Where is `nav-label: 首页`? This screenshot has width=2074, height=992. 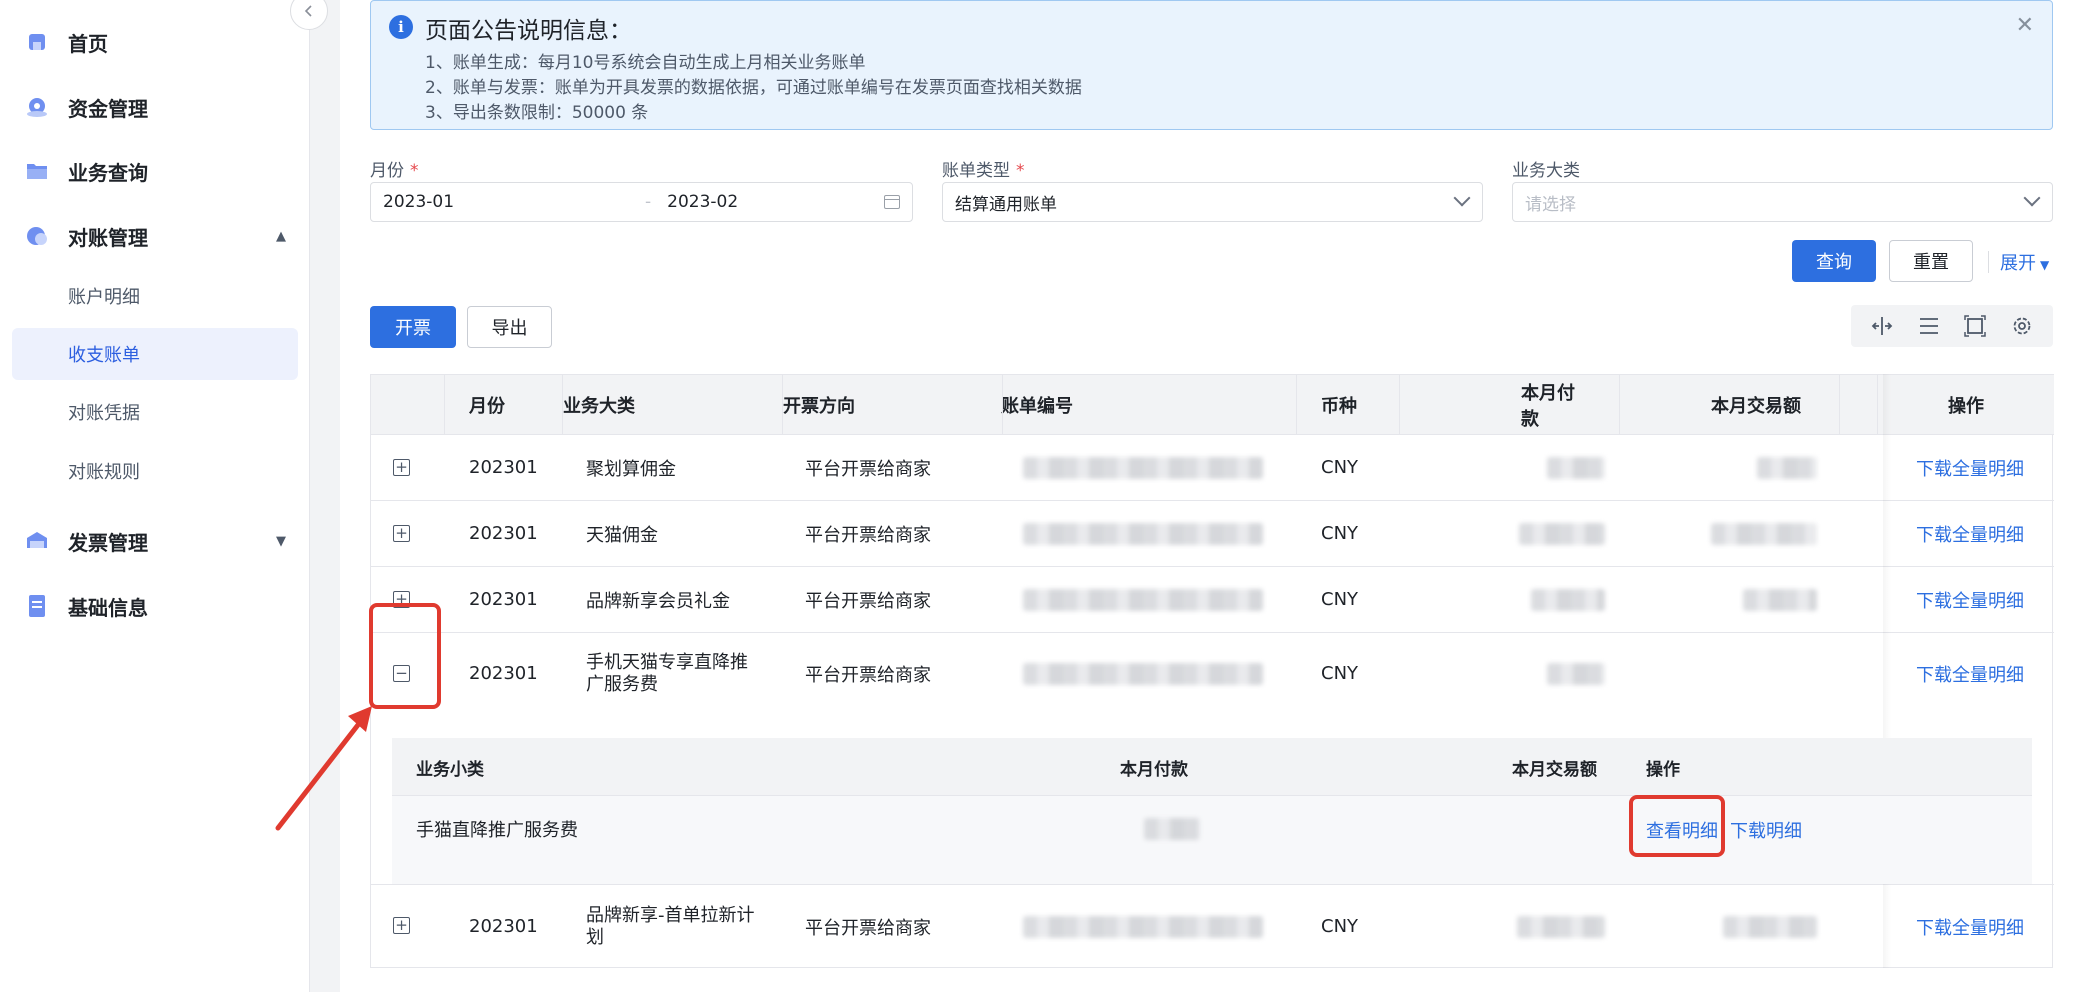 nav-label: 首页 is located at coordinates (88, 43).